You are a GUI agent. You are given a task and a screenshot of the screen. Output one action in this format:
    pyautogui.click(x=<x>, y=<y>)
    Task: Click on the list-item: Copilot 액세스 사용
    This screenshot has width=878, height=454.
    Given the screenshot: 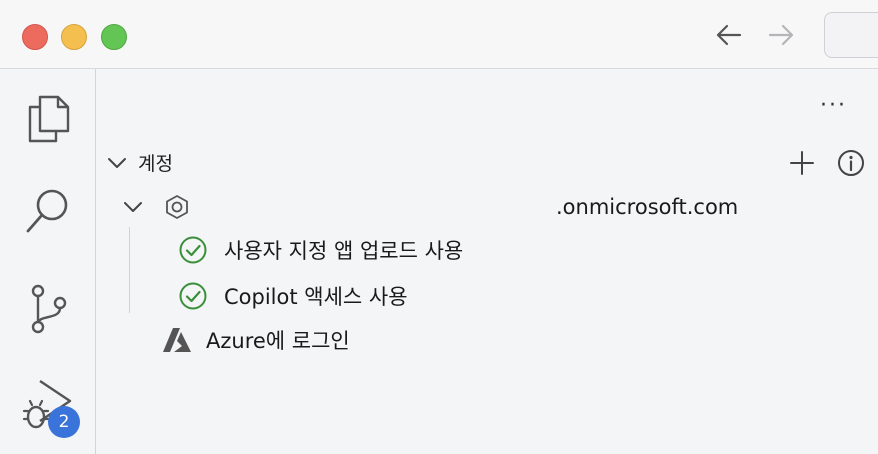 What is the action you would take?
    pyautogui.click(x=293, y=296)
    